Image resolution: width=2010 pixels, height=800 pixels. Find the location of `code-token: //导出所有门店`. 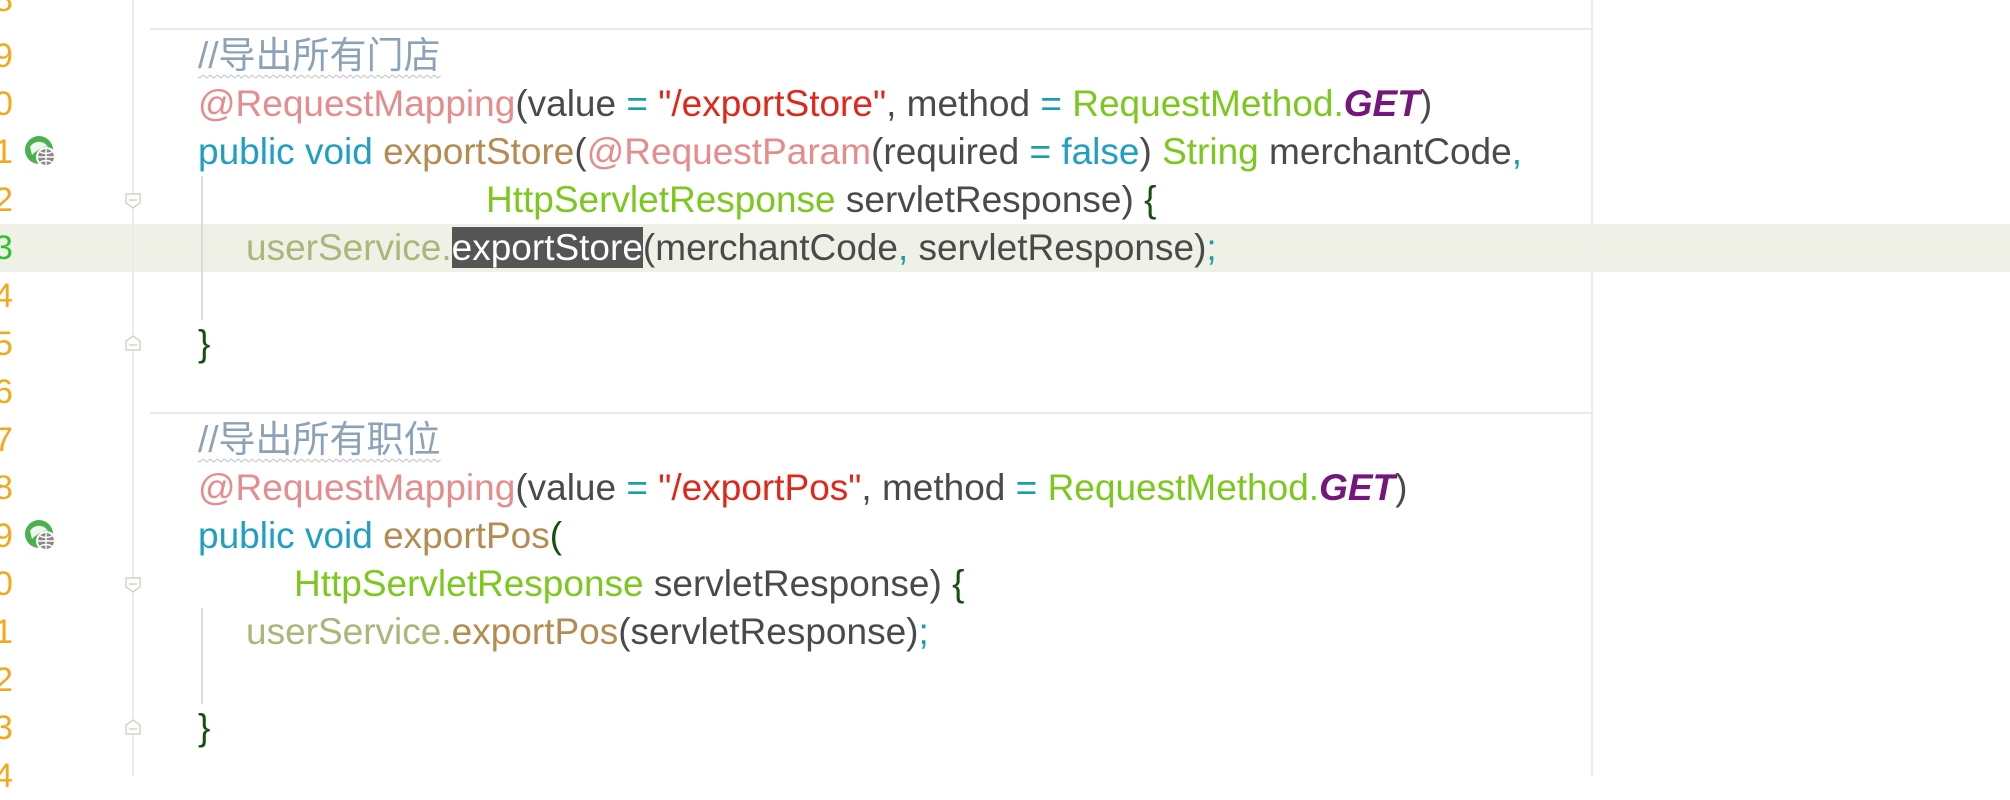

code-token: //导出所有门店 is located at coordinates (319, 55).